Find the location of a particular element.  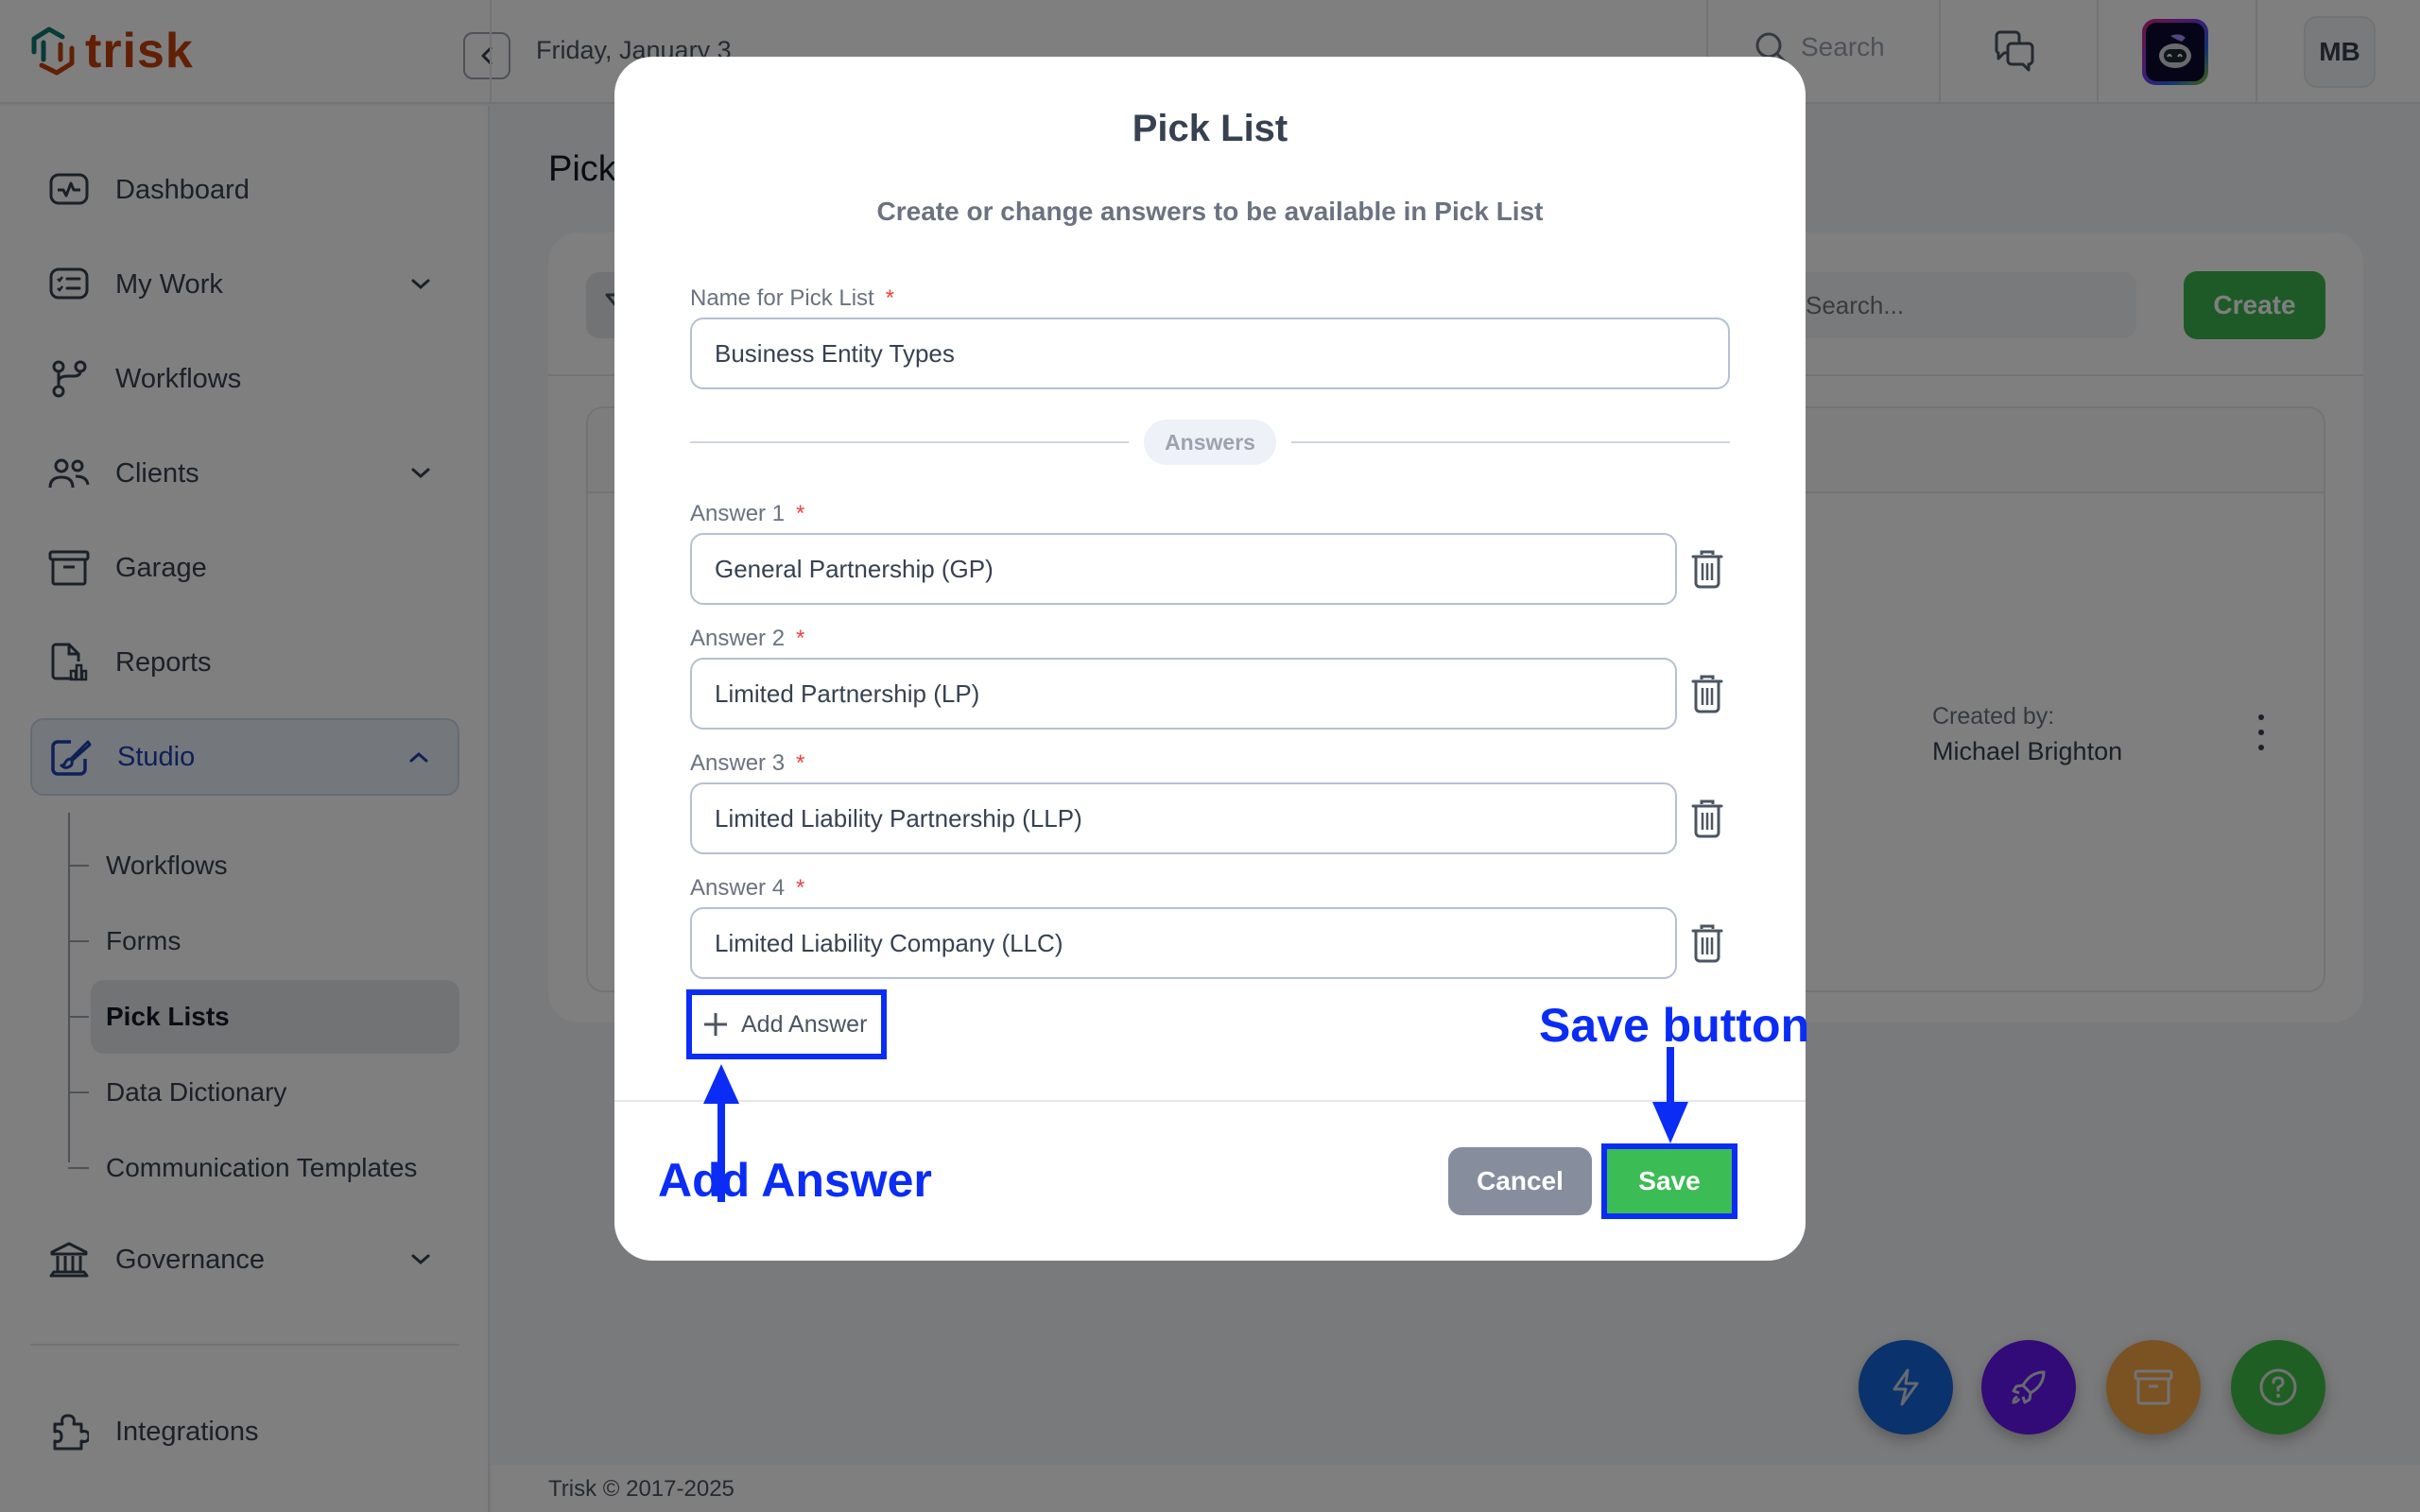

modal-title: Pick List is located at coordinates (1210, 128).